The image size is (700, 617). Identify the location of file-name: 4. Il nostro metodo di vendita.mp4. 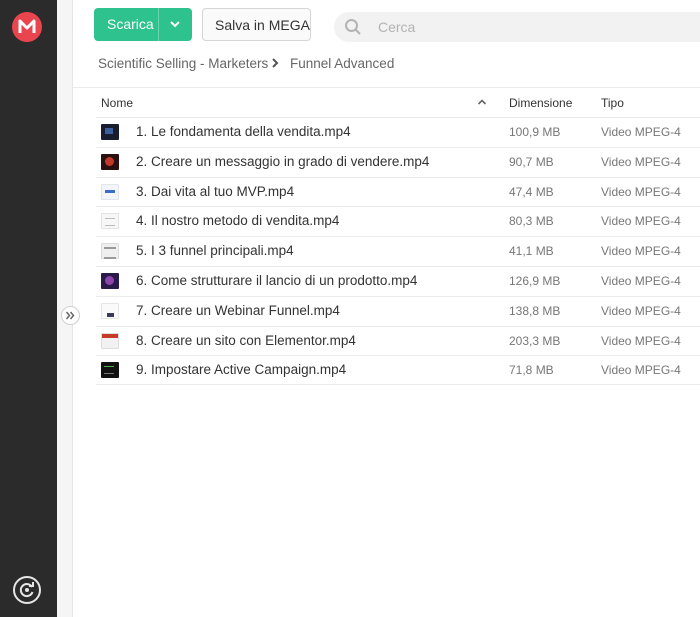
(238, 221).